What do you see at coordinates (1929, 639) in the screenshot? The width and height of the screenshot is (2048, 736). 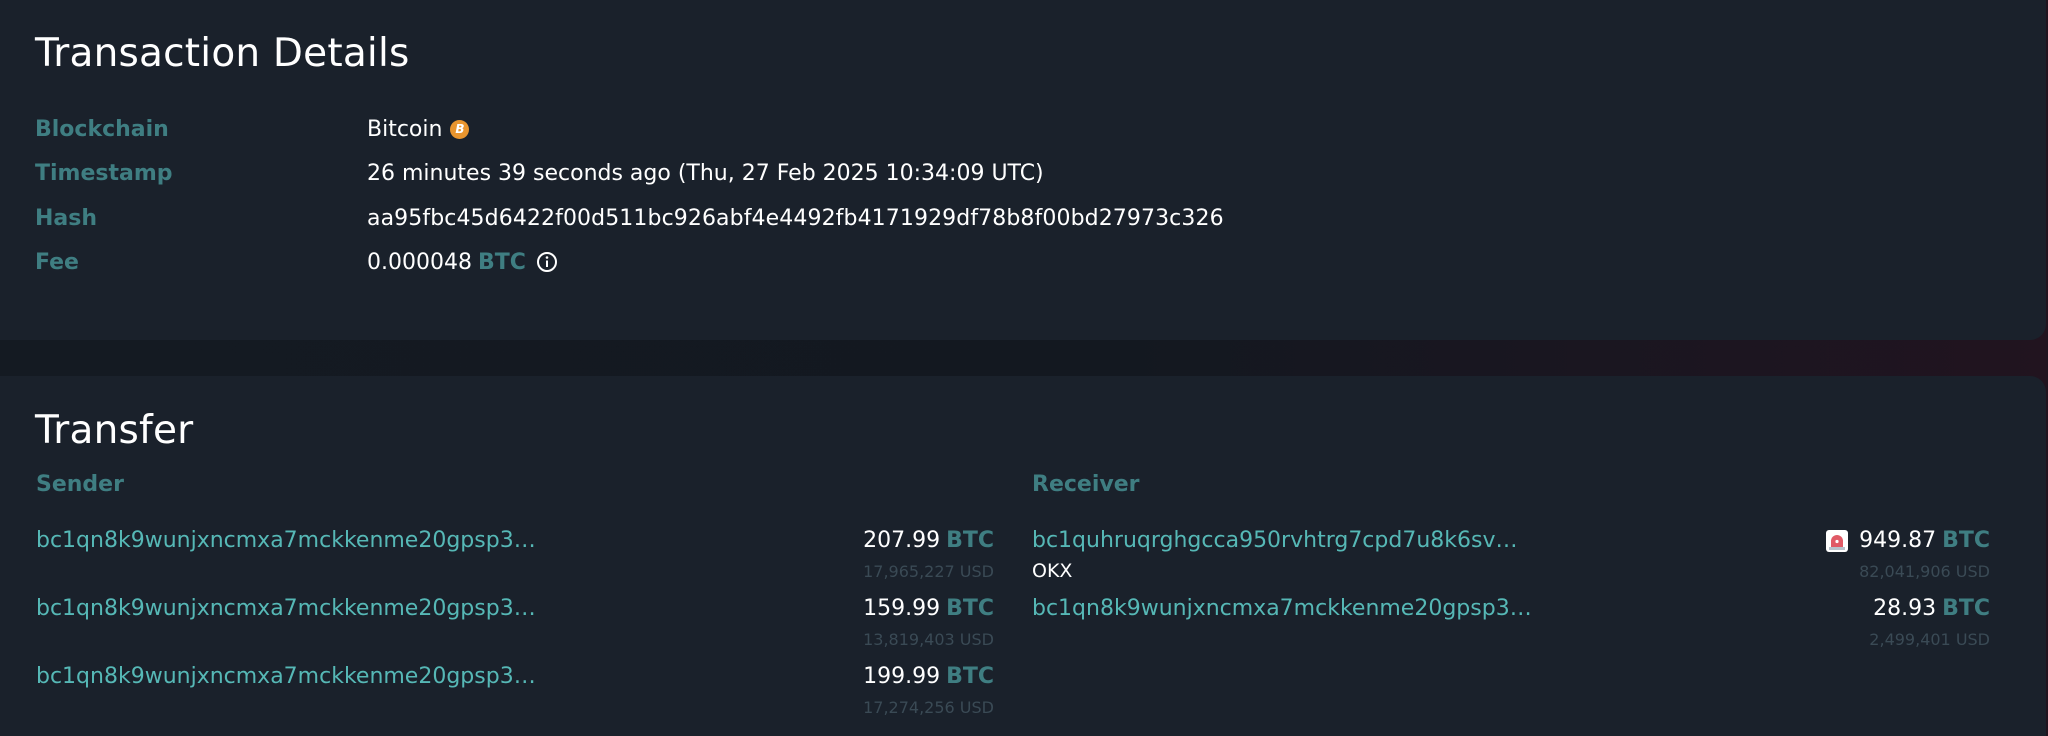 I see `usd-value: 2,499,401 USD` at bounding box center [1929, 639].